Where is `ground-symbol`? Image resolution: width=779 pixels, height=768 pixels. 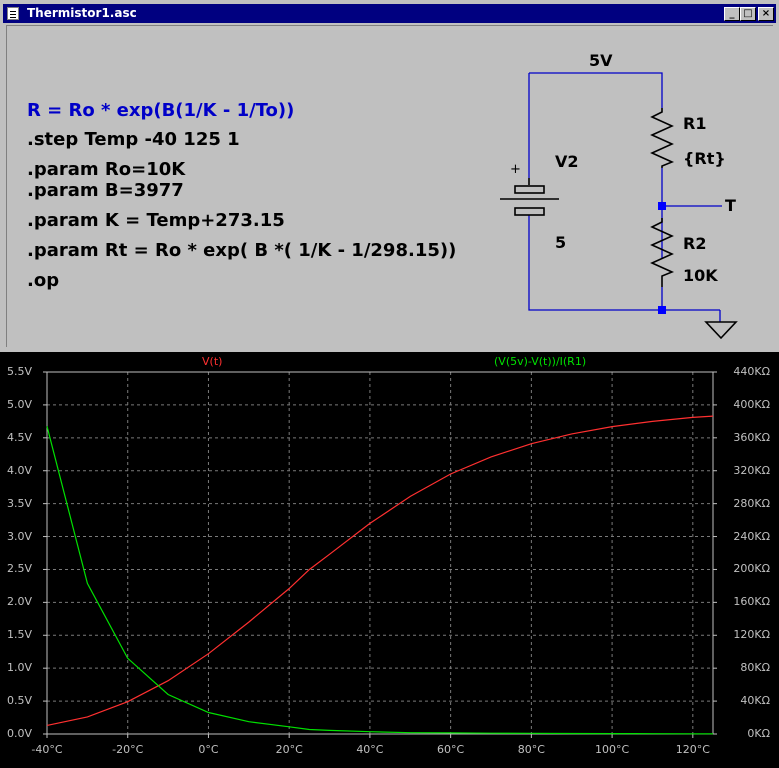 ground-symbol is located at coordinates (721, 330).